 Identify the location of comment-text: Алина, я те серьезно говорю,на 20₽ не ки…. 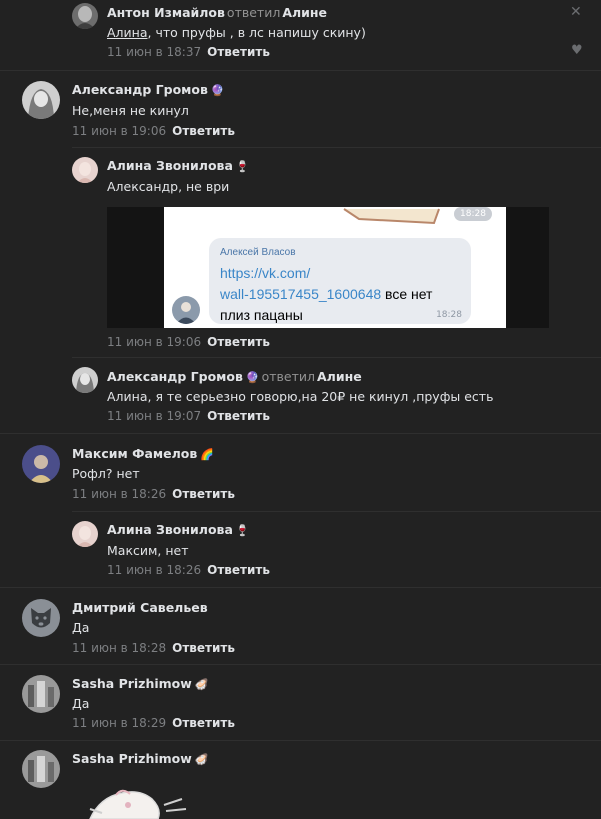
(300, 396).